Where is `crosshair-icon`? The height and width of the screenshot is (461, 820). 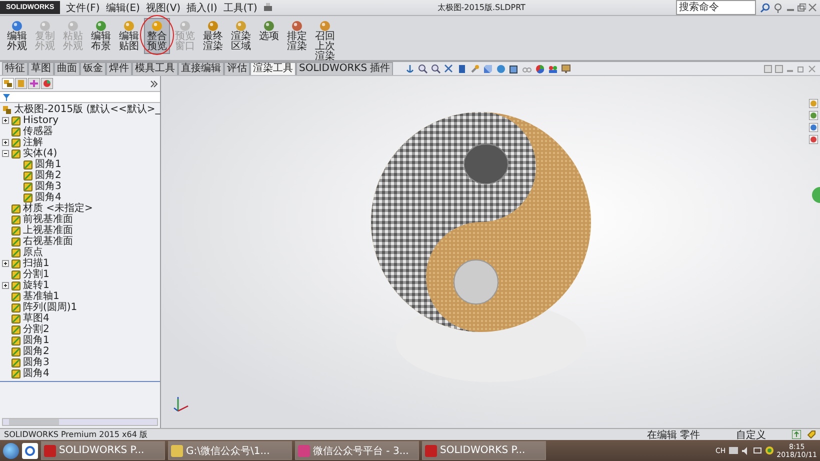 crosshair-icon is located at coordinates (34, 83).